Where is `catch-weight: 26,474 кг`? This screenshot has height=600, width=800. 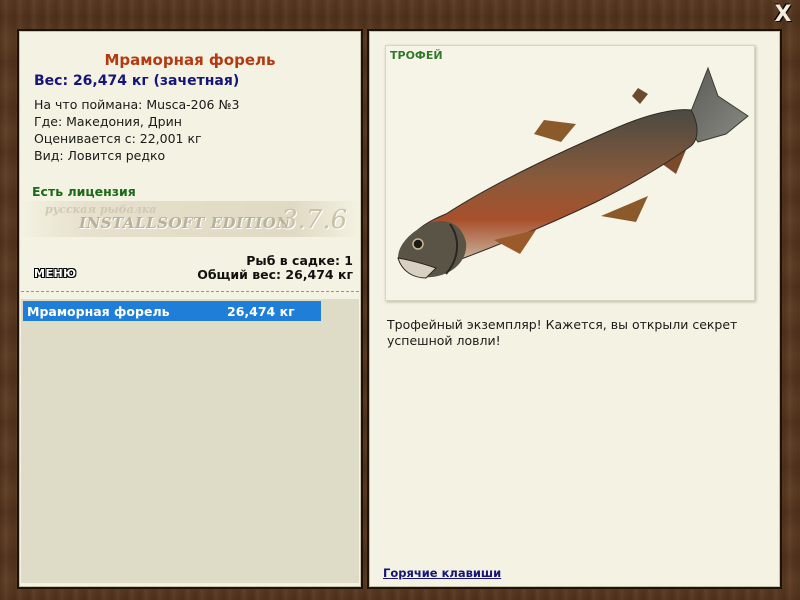
catch-weight: 26,474 кг is located at coordinates (261, 311).